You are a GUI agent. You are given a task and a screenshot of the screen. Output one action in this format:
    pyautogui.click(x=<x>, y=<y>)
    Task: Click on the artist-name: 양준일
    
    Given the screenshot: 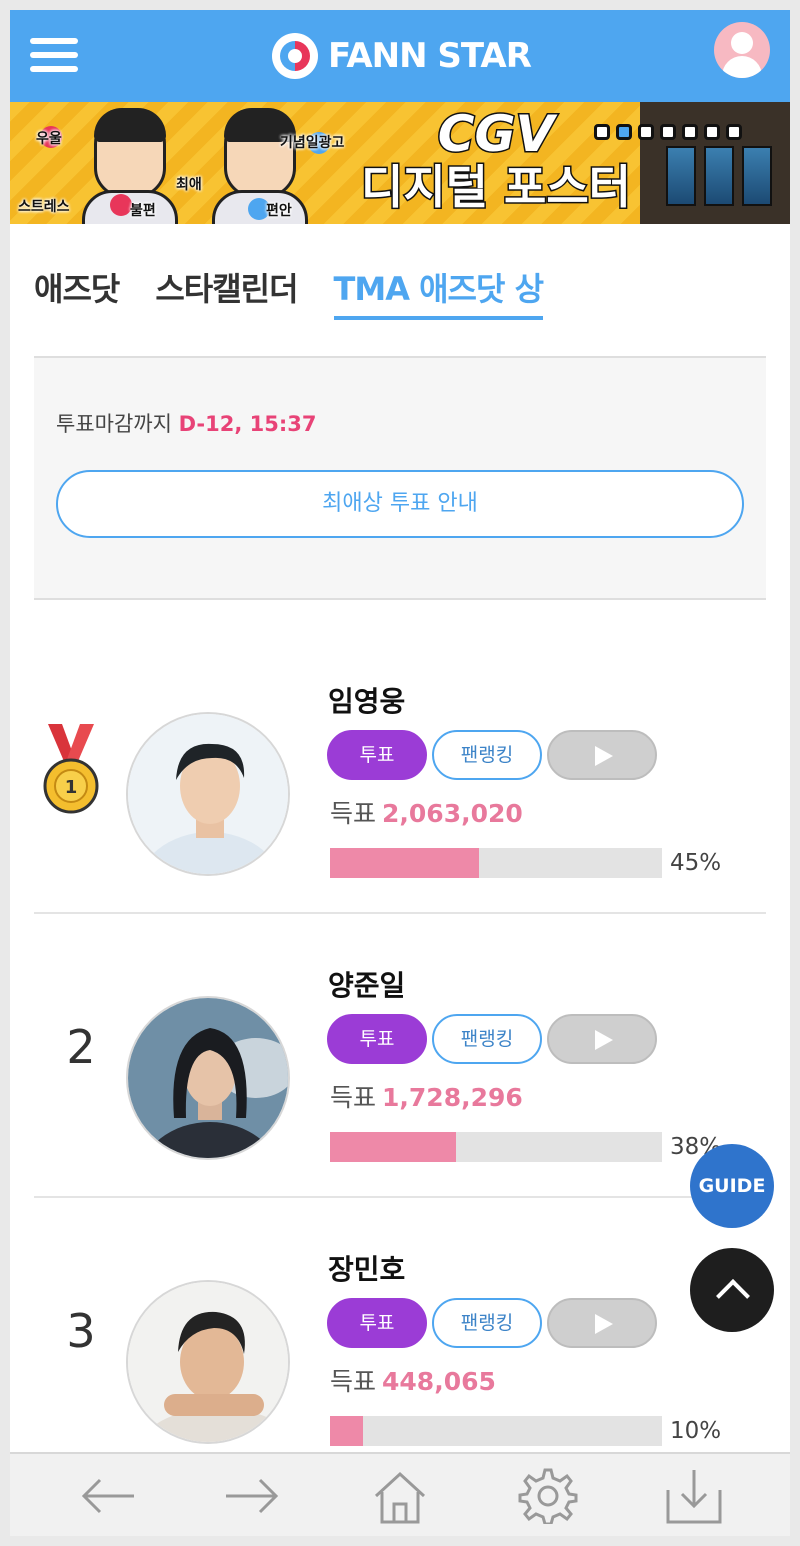 What is the action you would take?
    pyautogui.click(x=367, y=985)
    